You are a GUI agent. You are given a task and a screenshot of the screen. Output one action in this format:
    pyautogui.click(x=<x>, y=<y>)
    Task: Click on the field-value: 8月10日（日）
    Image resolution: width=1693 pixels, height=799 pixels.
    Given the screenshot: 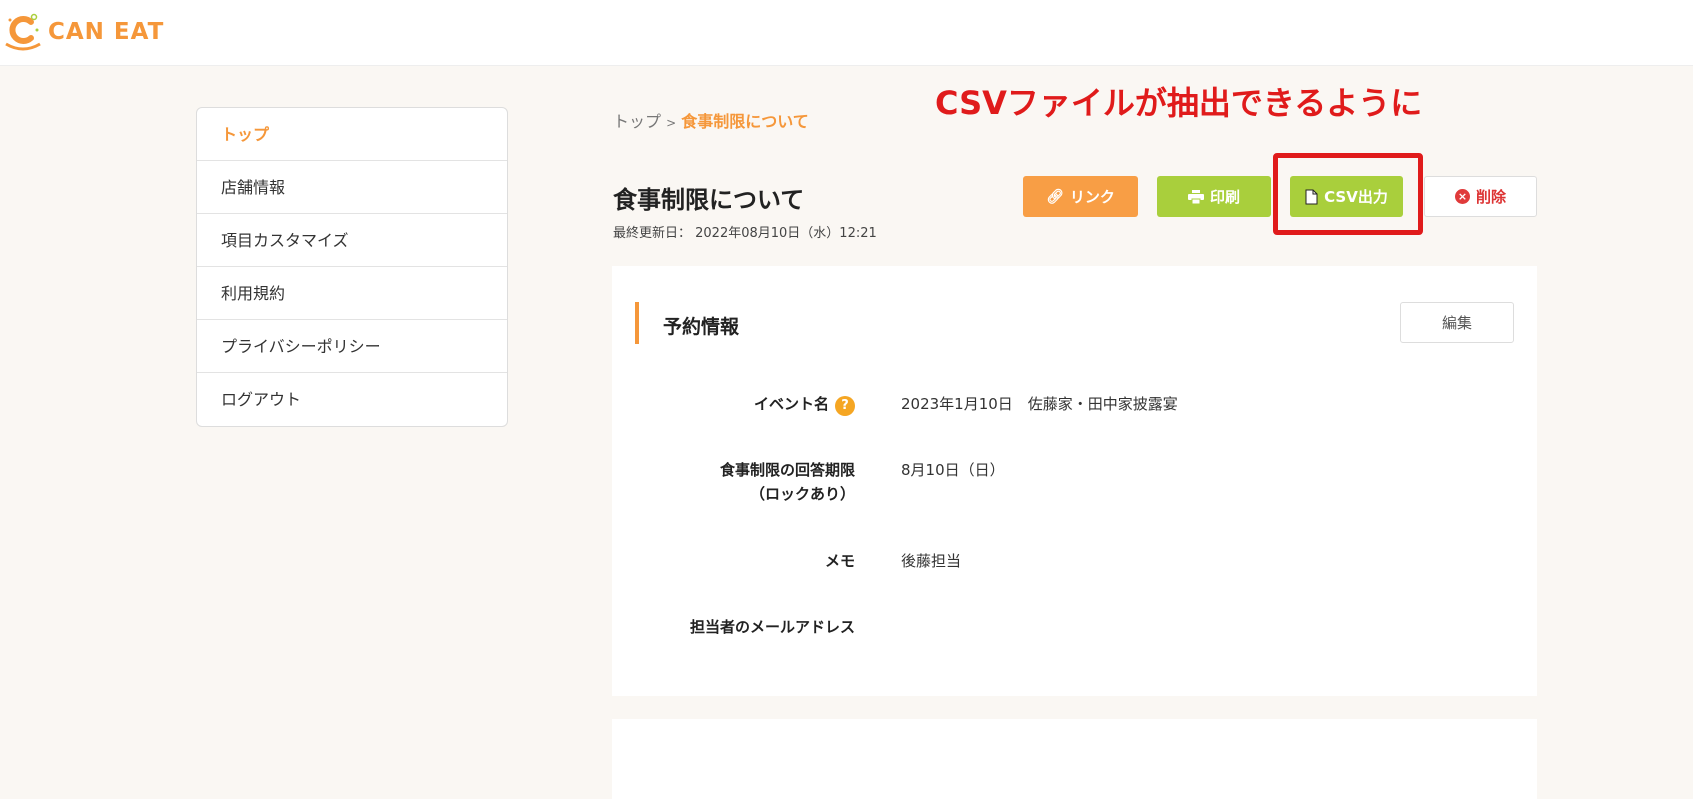 What is the action you would take?
    pyautogui.click(x=953, y=470)
    